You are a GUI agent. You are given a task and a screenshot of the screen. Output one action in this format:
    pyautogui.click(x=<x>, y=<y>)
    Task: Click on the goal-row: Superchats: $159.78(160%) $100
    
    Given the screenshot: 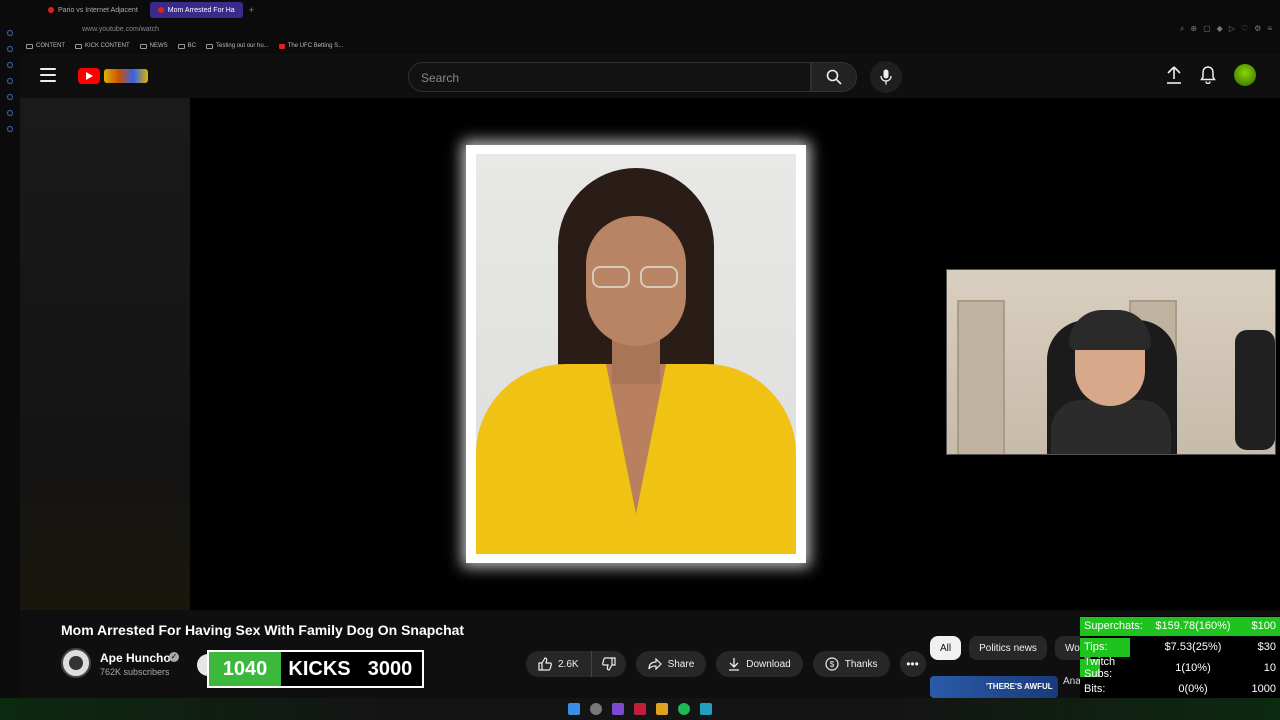 What is the action you would take?
    pyautogui.click(x=1180, y=626)
    